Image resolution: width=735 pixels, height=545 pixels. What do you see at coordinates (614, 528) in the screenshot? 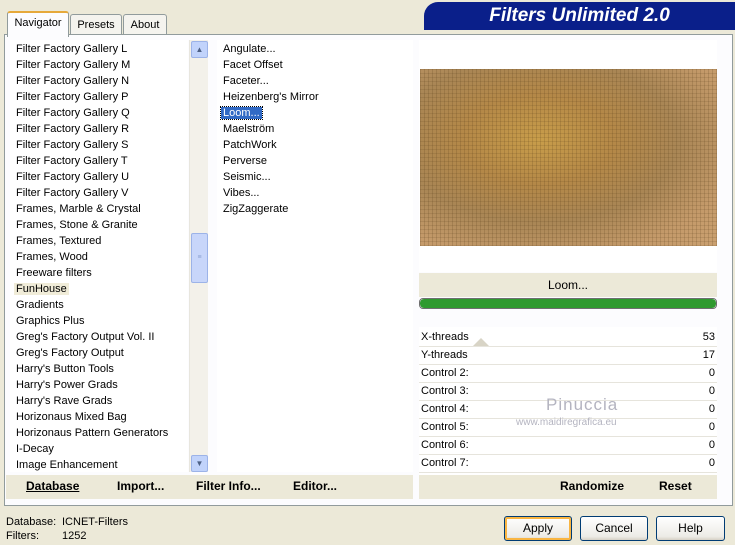
I see `cancel-button: Cancel` at bounding box center [614, 528].